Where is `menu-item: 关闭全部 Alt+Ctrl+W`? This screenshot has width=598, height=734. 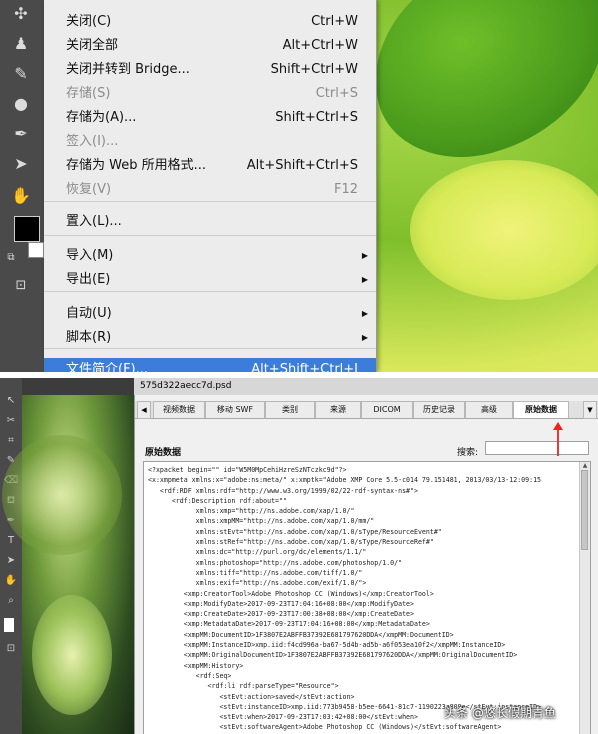
menu-item: 关闭全部 Alt+Ctrl+W is located at coordinates (210, 45).